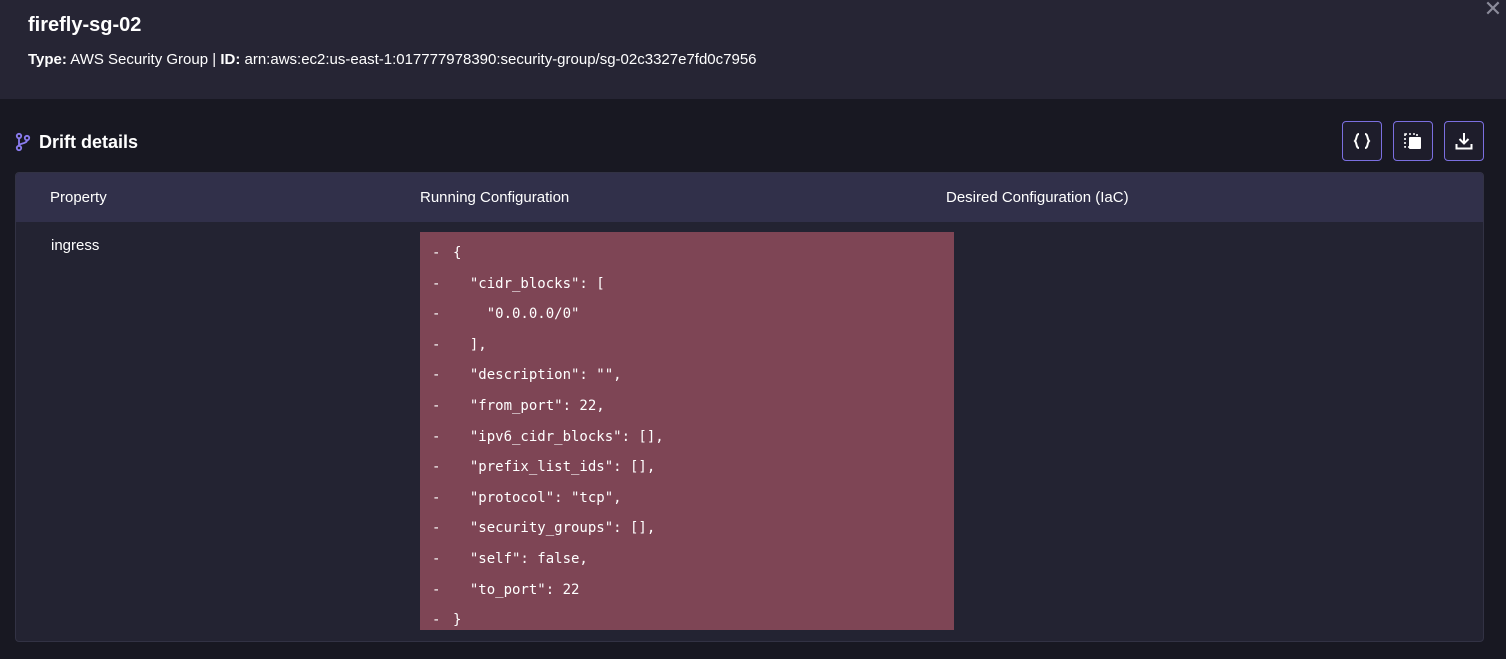 The width and height of the screenshot is (1506, 659). I want to click on diff-line: - "security_groups": [],, so click(687, 528).